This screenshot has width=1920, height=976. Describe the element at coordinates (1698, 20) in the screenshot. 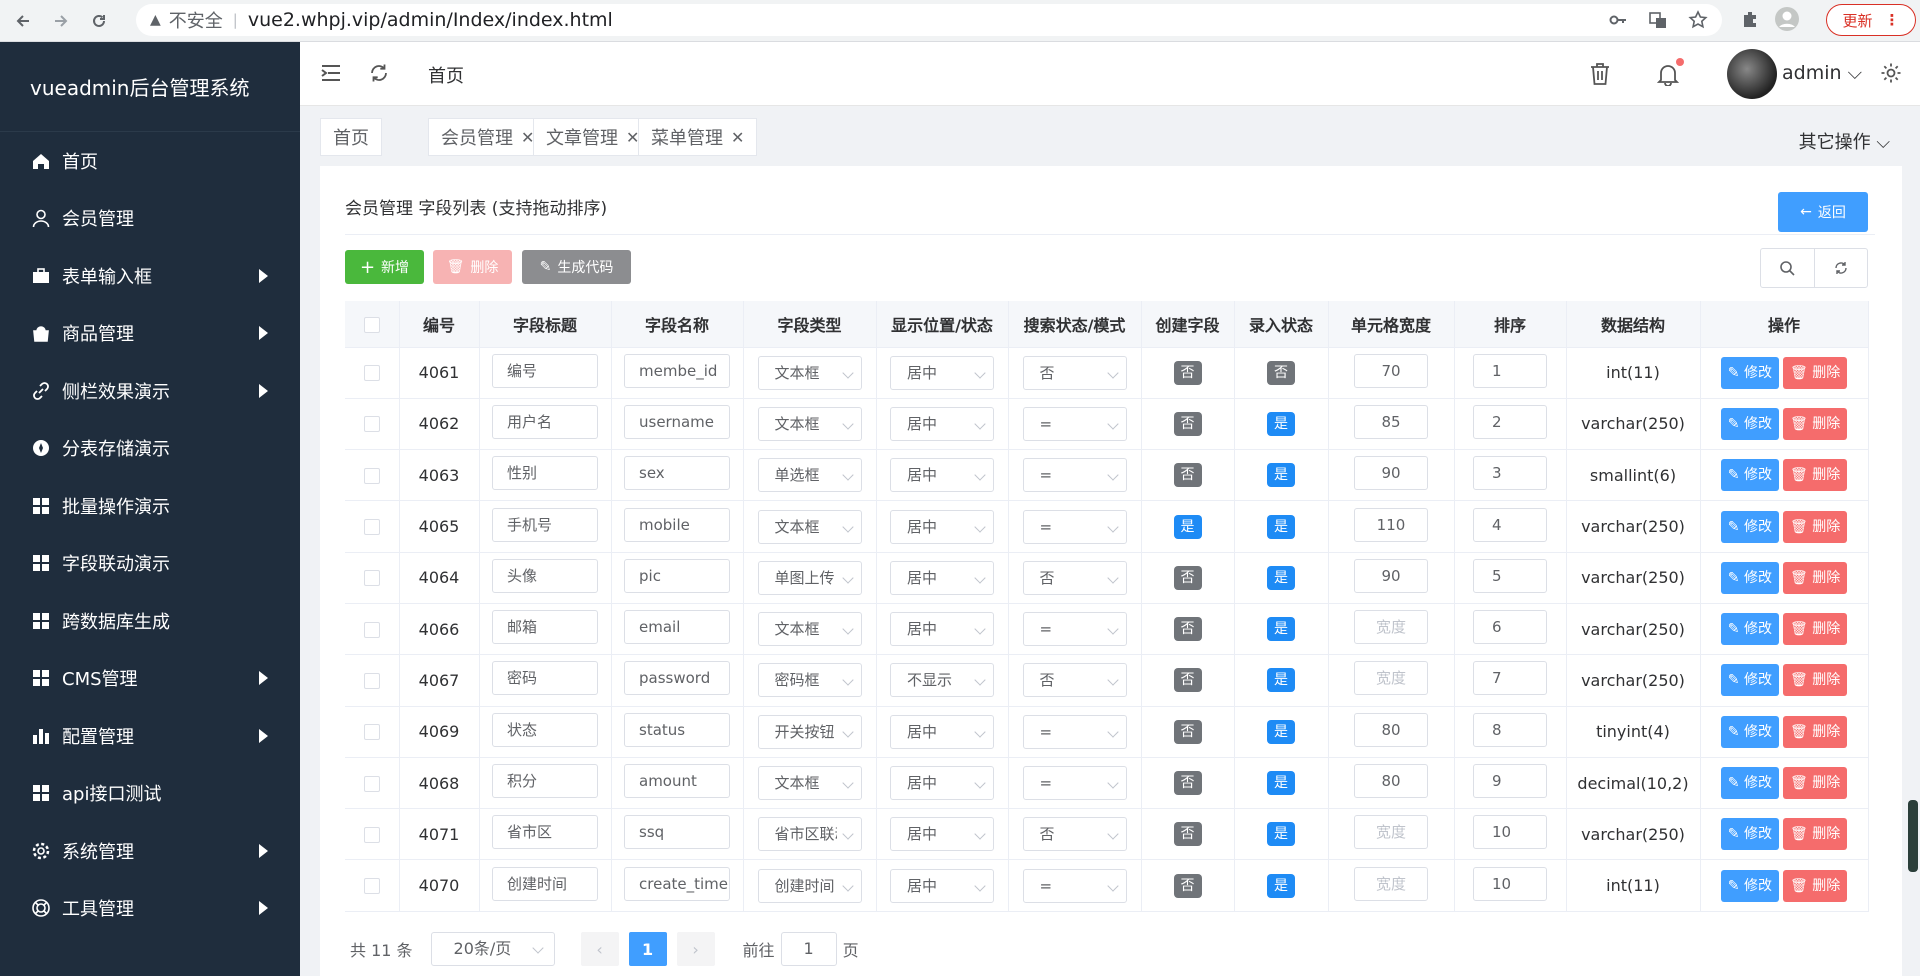

I see `star-icon` at that location.